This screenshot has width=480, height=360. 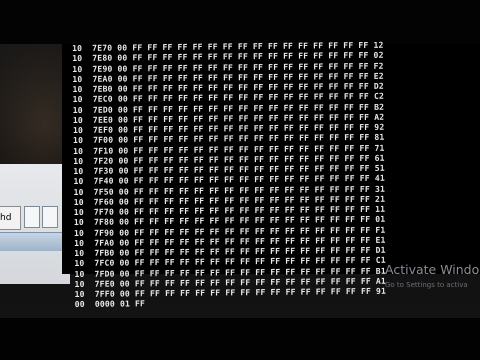 I want to click on activate-windows-hint: Go to Settings to activa, so click(x=426, y=285).